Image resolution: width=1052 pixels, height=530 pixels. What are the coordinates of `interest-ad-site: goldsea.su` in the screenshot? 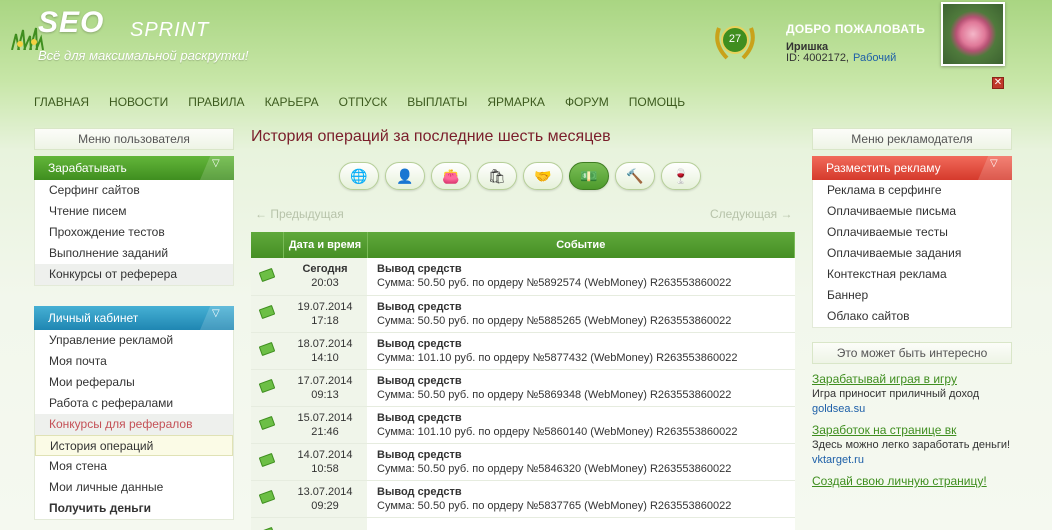 It's located at (912, 409).